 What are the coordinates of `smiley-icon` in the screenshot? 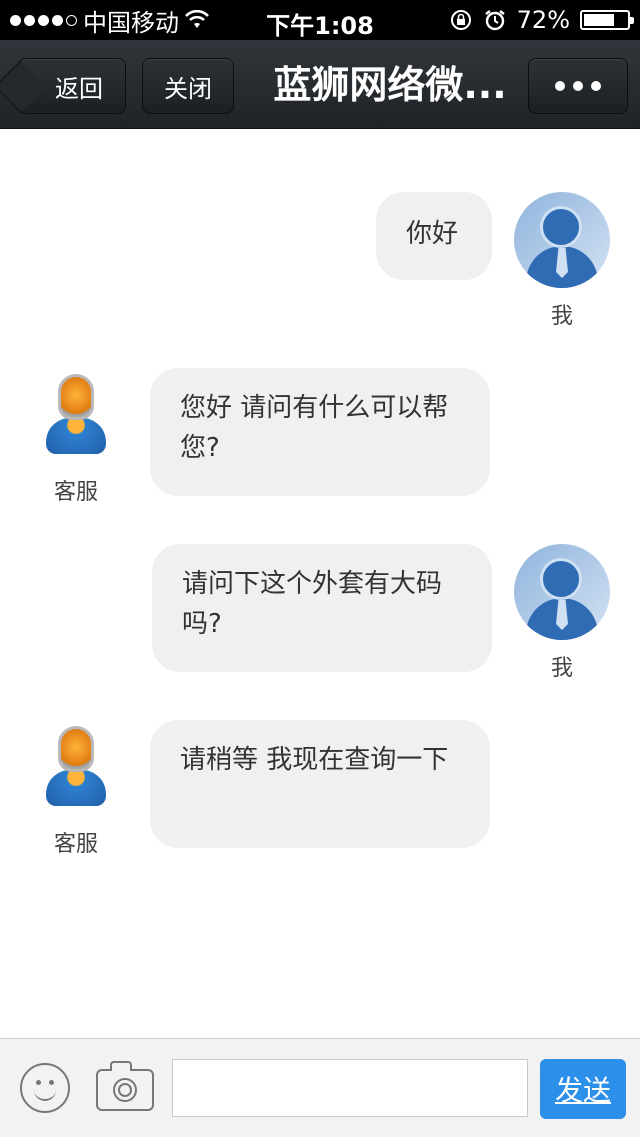 It's located at (45, 1088).